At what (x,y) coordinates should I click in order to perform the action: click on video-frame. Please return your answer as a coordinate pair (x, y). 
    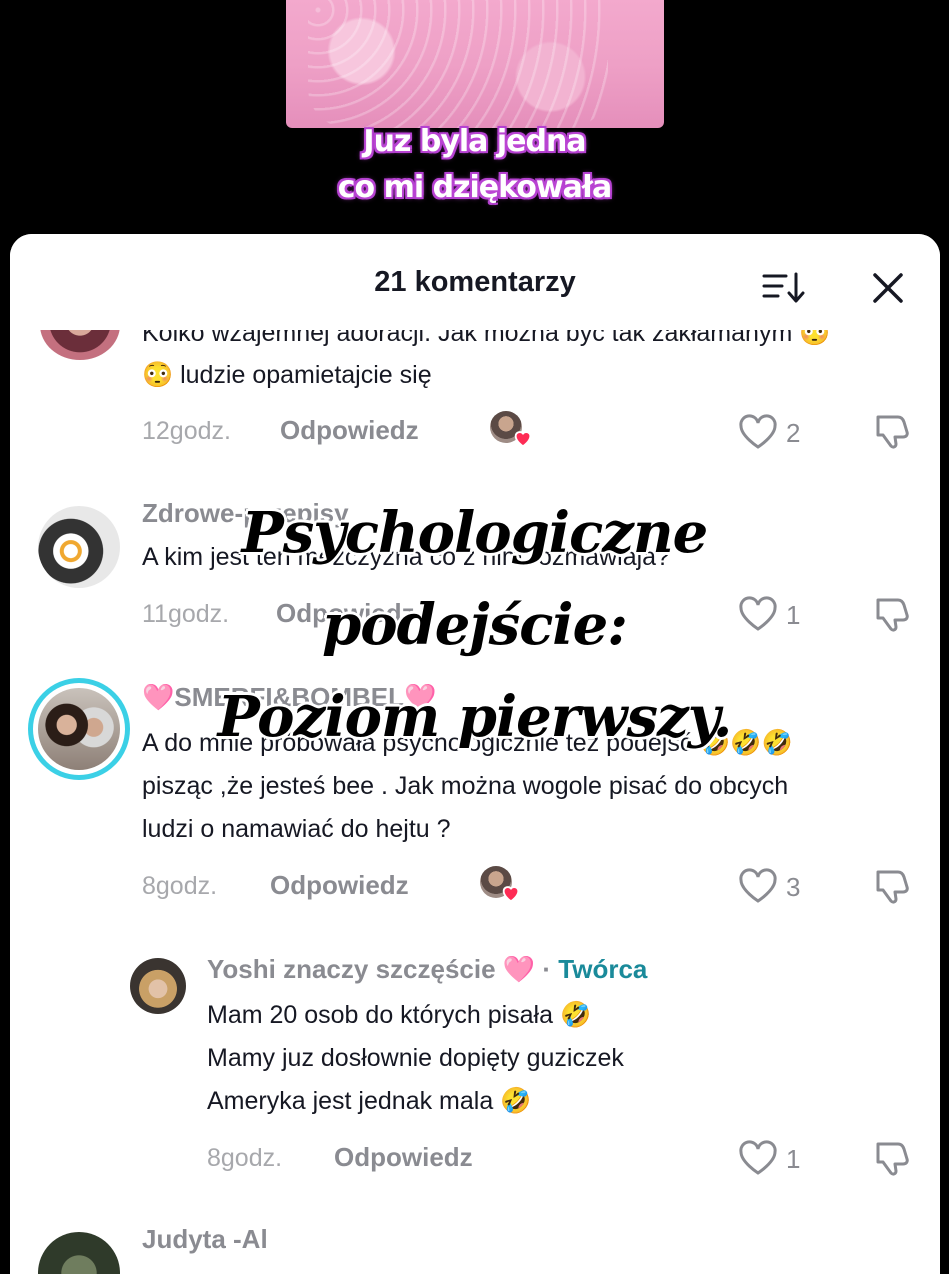
    Looking at the image, I should click on (475, 64).